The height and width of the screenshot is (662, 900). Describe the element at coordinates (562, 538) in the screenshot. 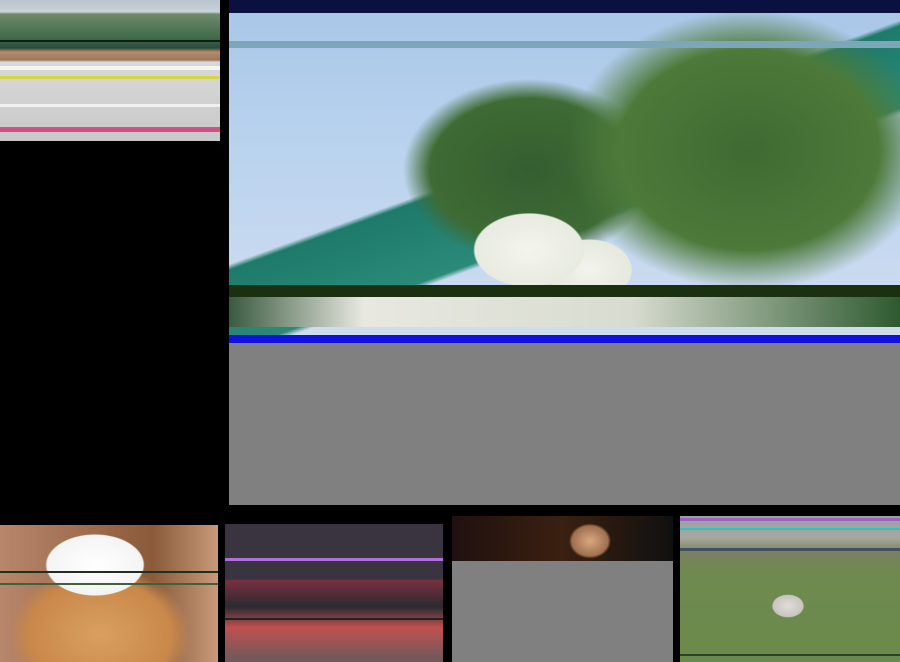

I see `video-frame-girl` at that location.